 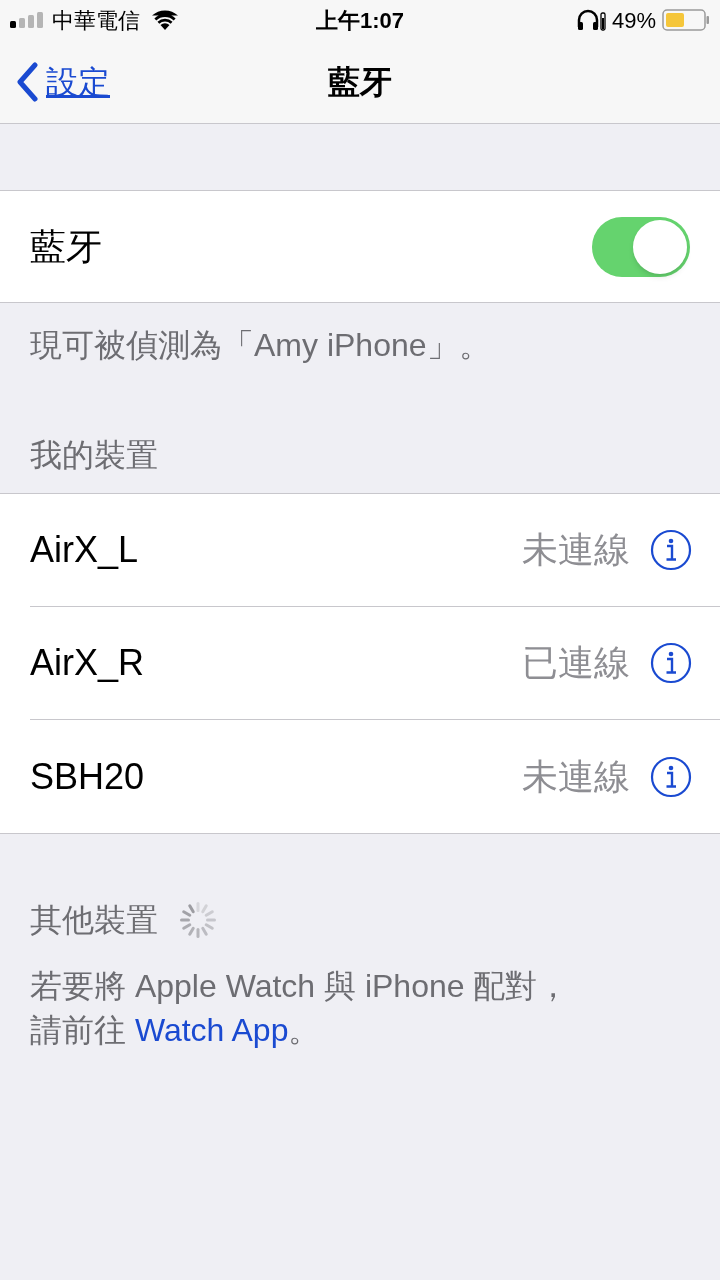 I want to click on battery-percentage: 49%, so click(x=633, y=20).